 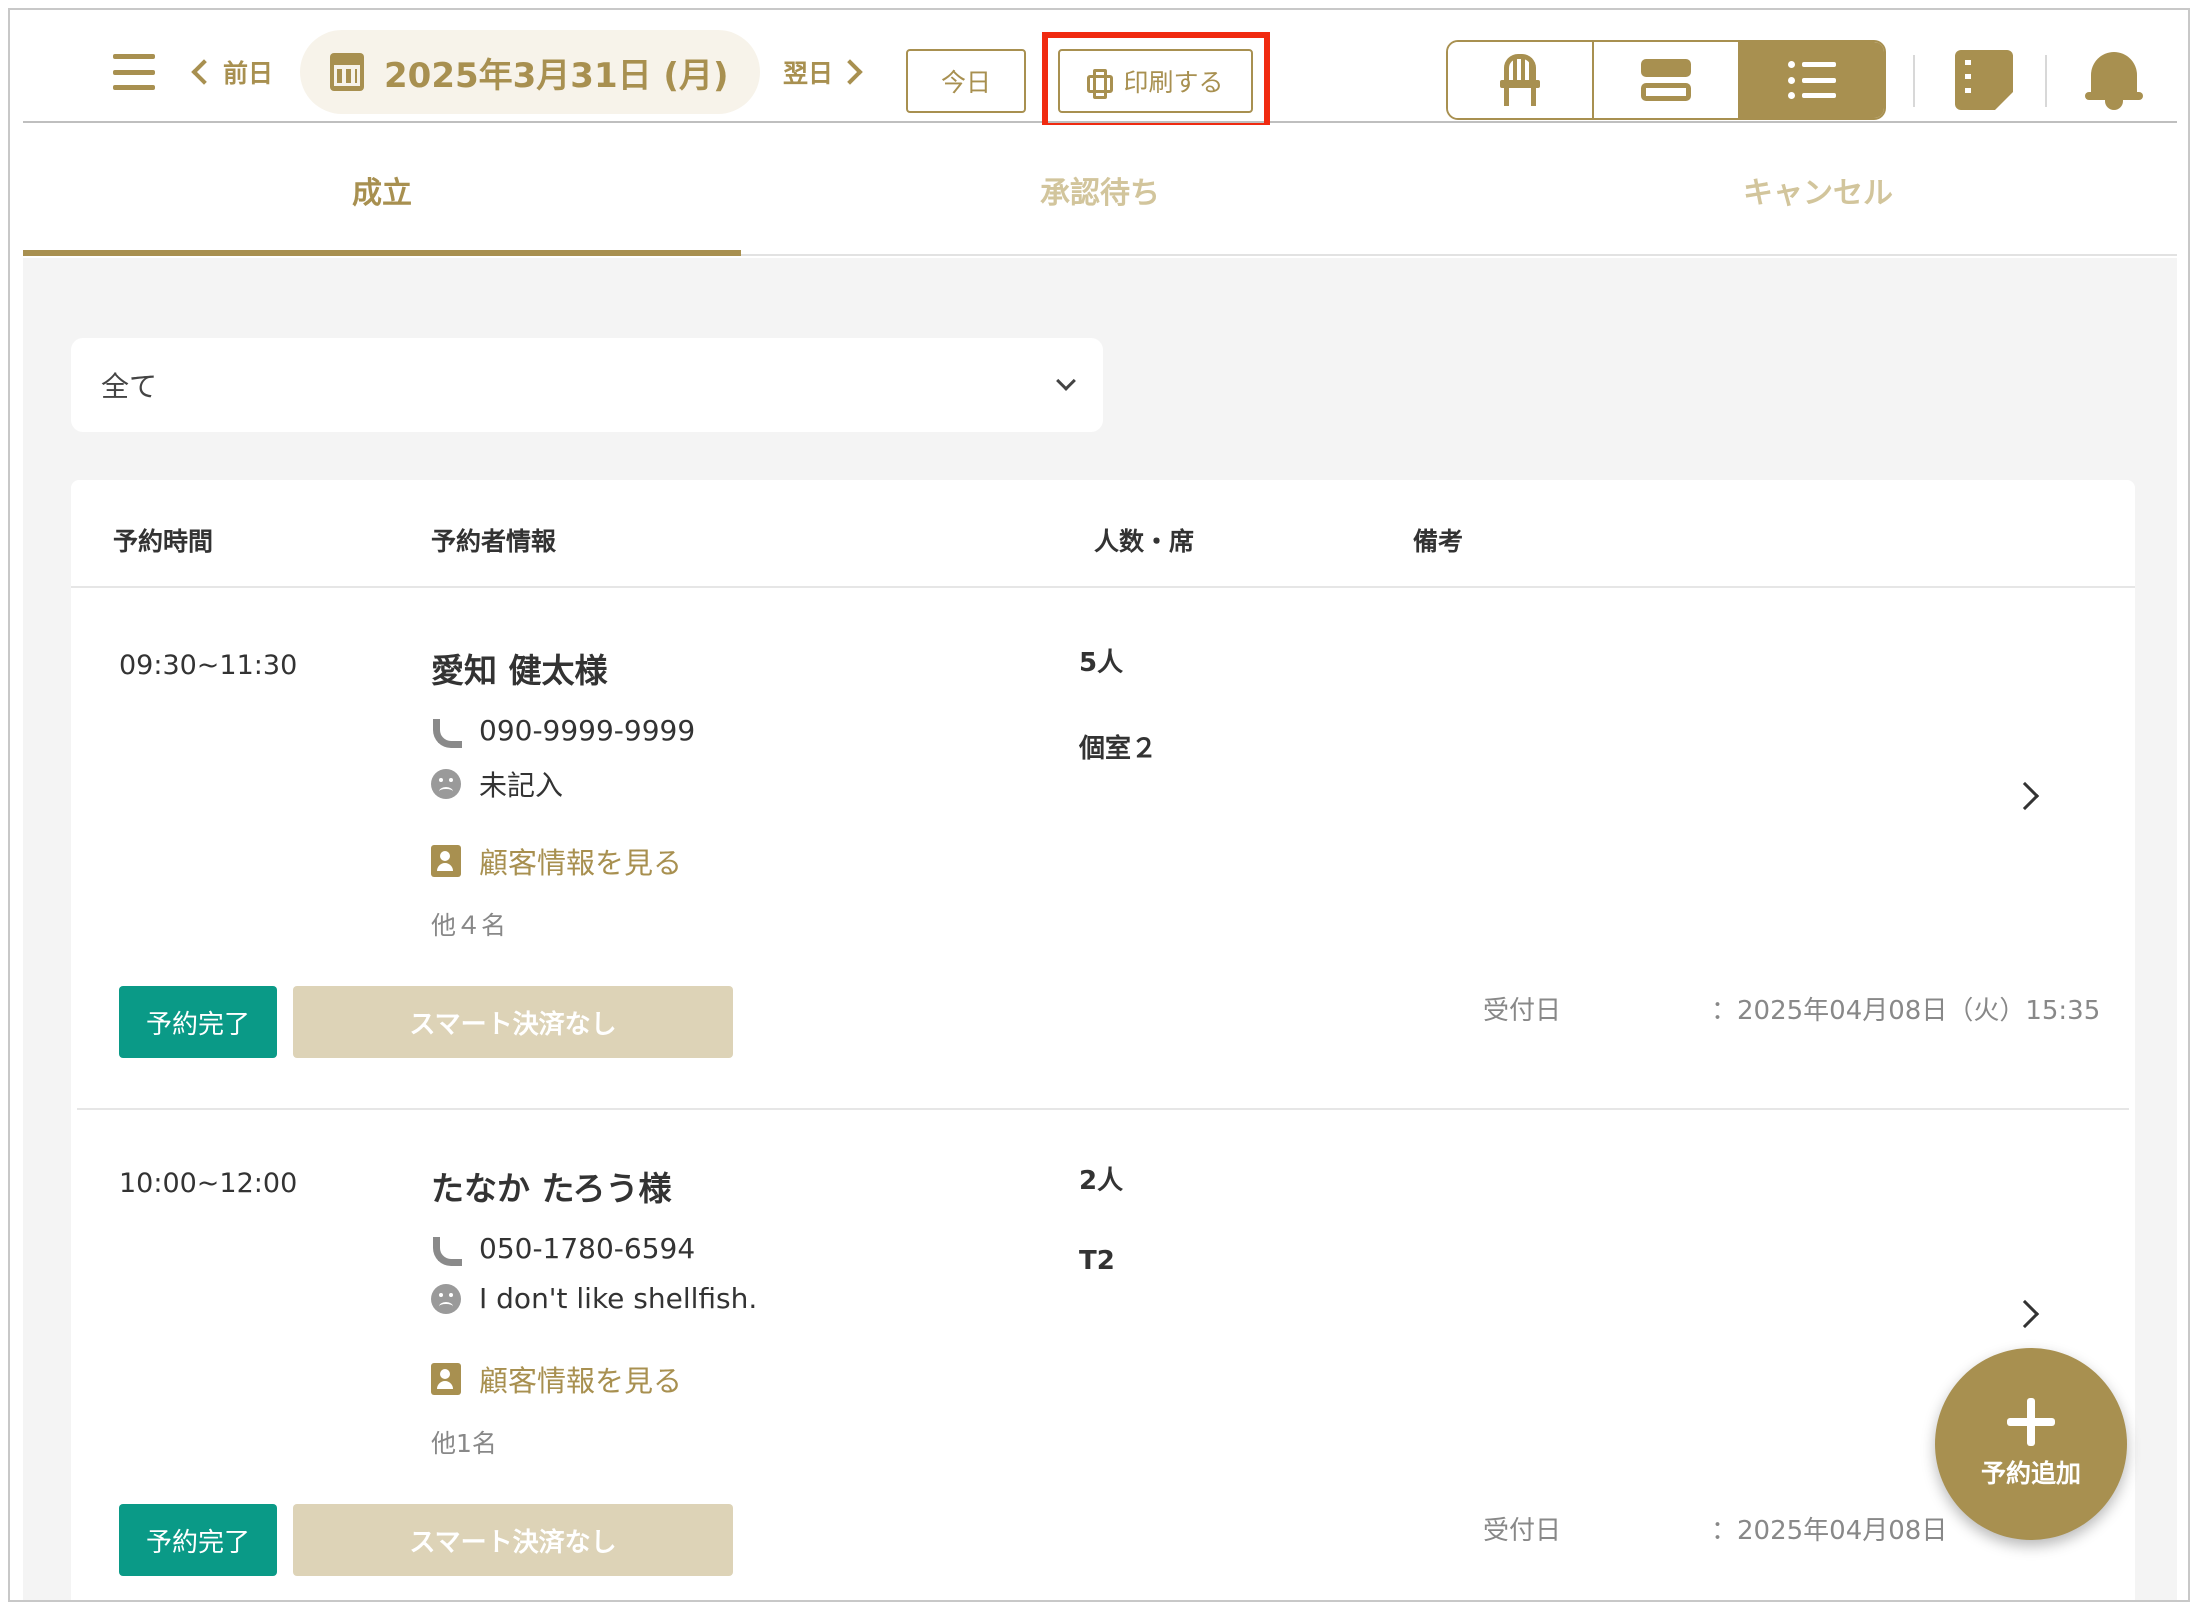 What do you see at coordinates (208, 1183) in the screenshot?
I see `reservation-time: 10:00~12:00` at bounding box center [208, 1183].